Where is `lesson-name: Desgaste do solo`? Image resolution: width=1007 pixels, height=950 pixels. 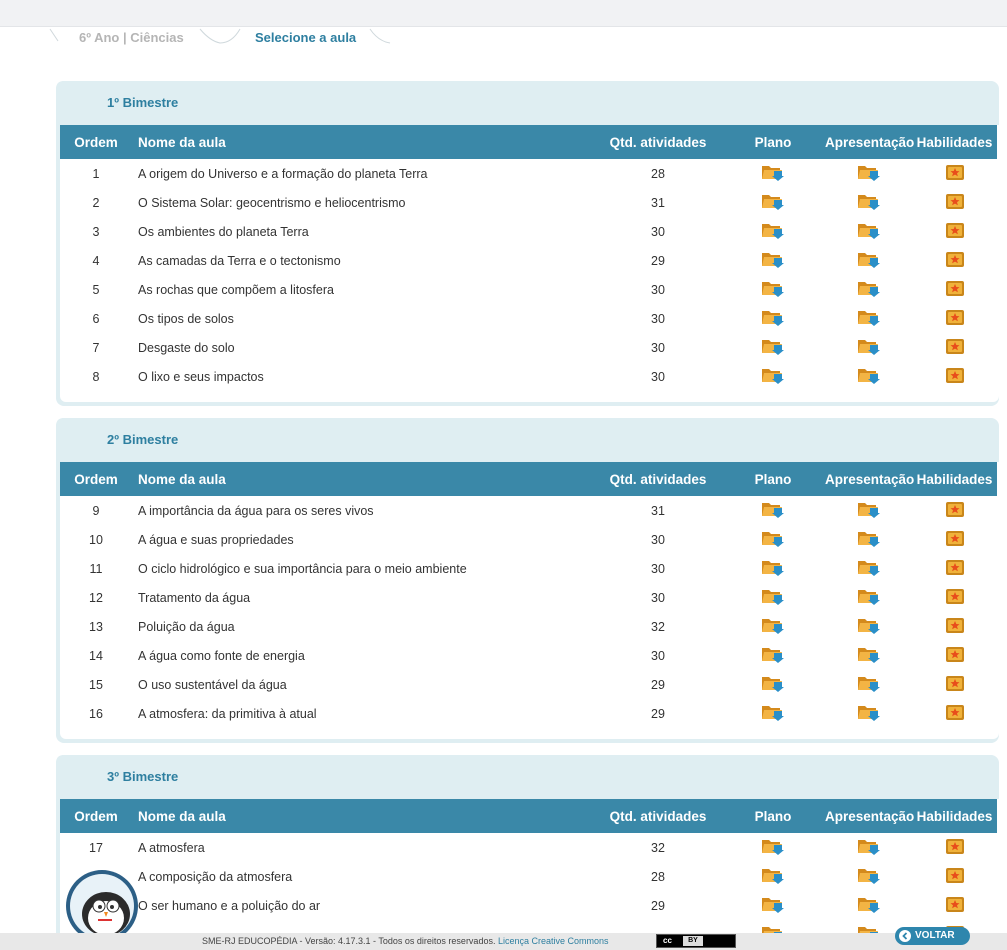
lesson-name: Desgaste do solo is located at coordinates (363, 347).